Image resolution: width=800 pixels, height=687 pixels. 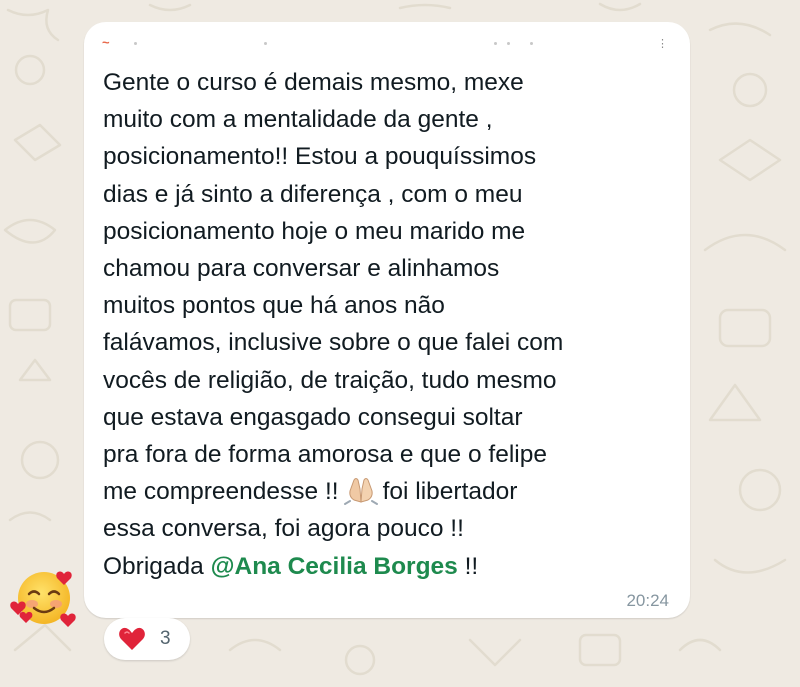 I want to click on sender-header: ~, so click(x=372, y=43).